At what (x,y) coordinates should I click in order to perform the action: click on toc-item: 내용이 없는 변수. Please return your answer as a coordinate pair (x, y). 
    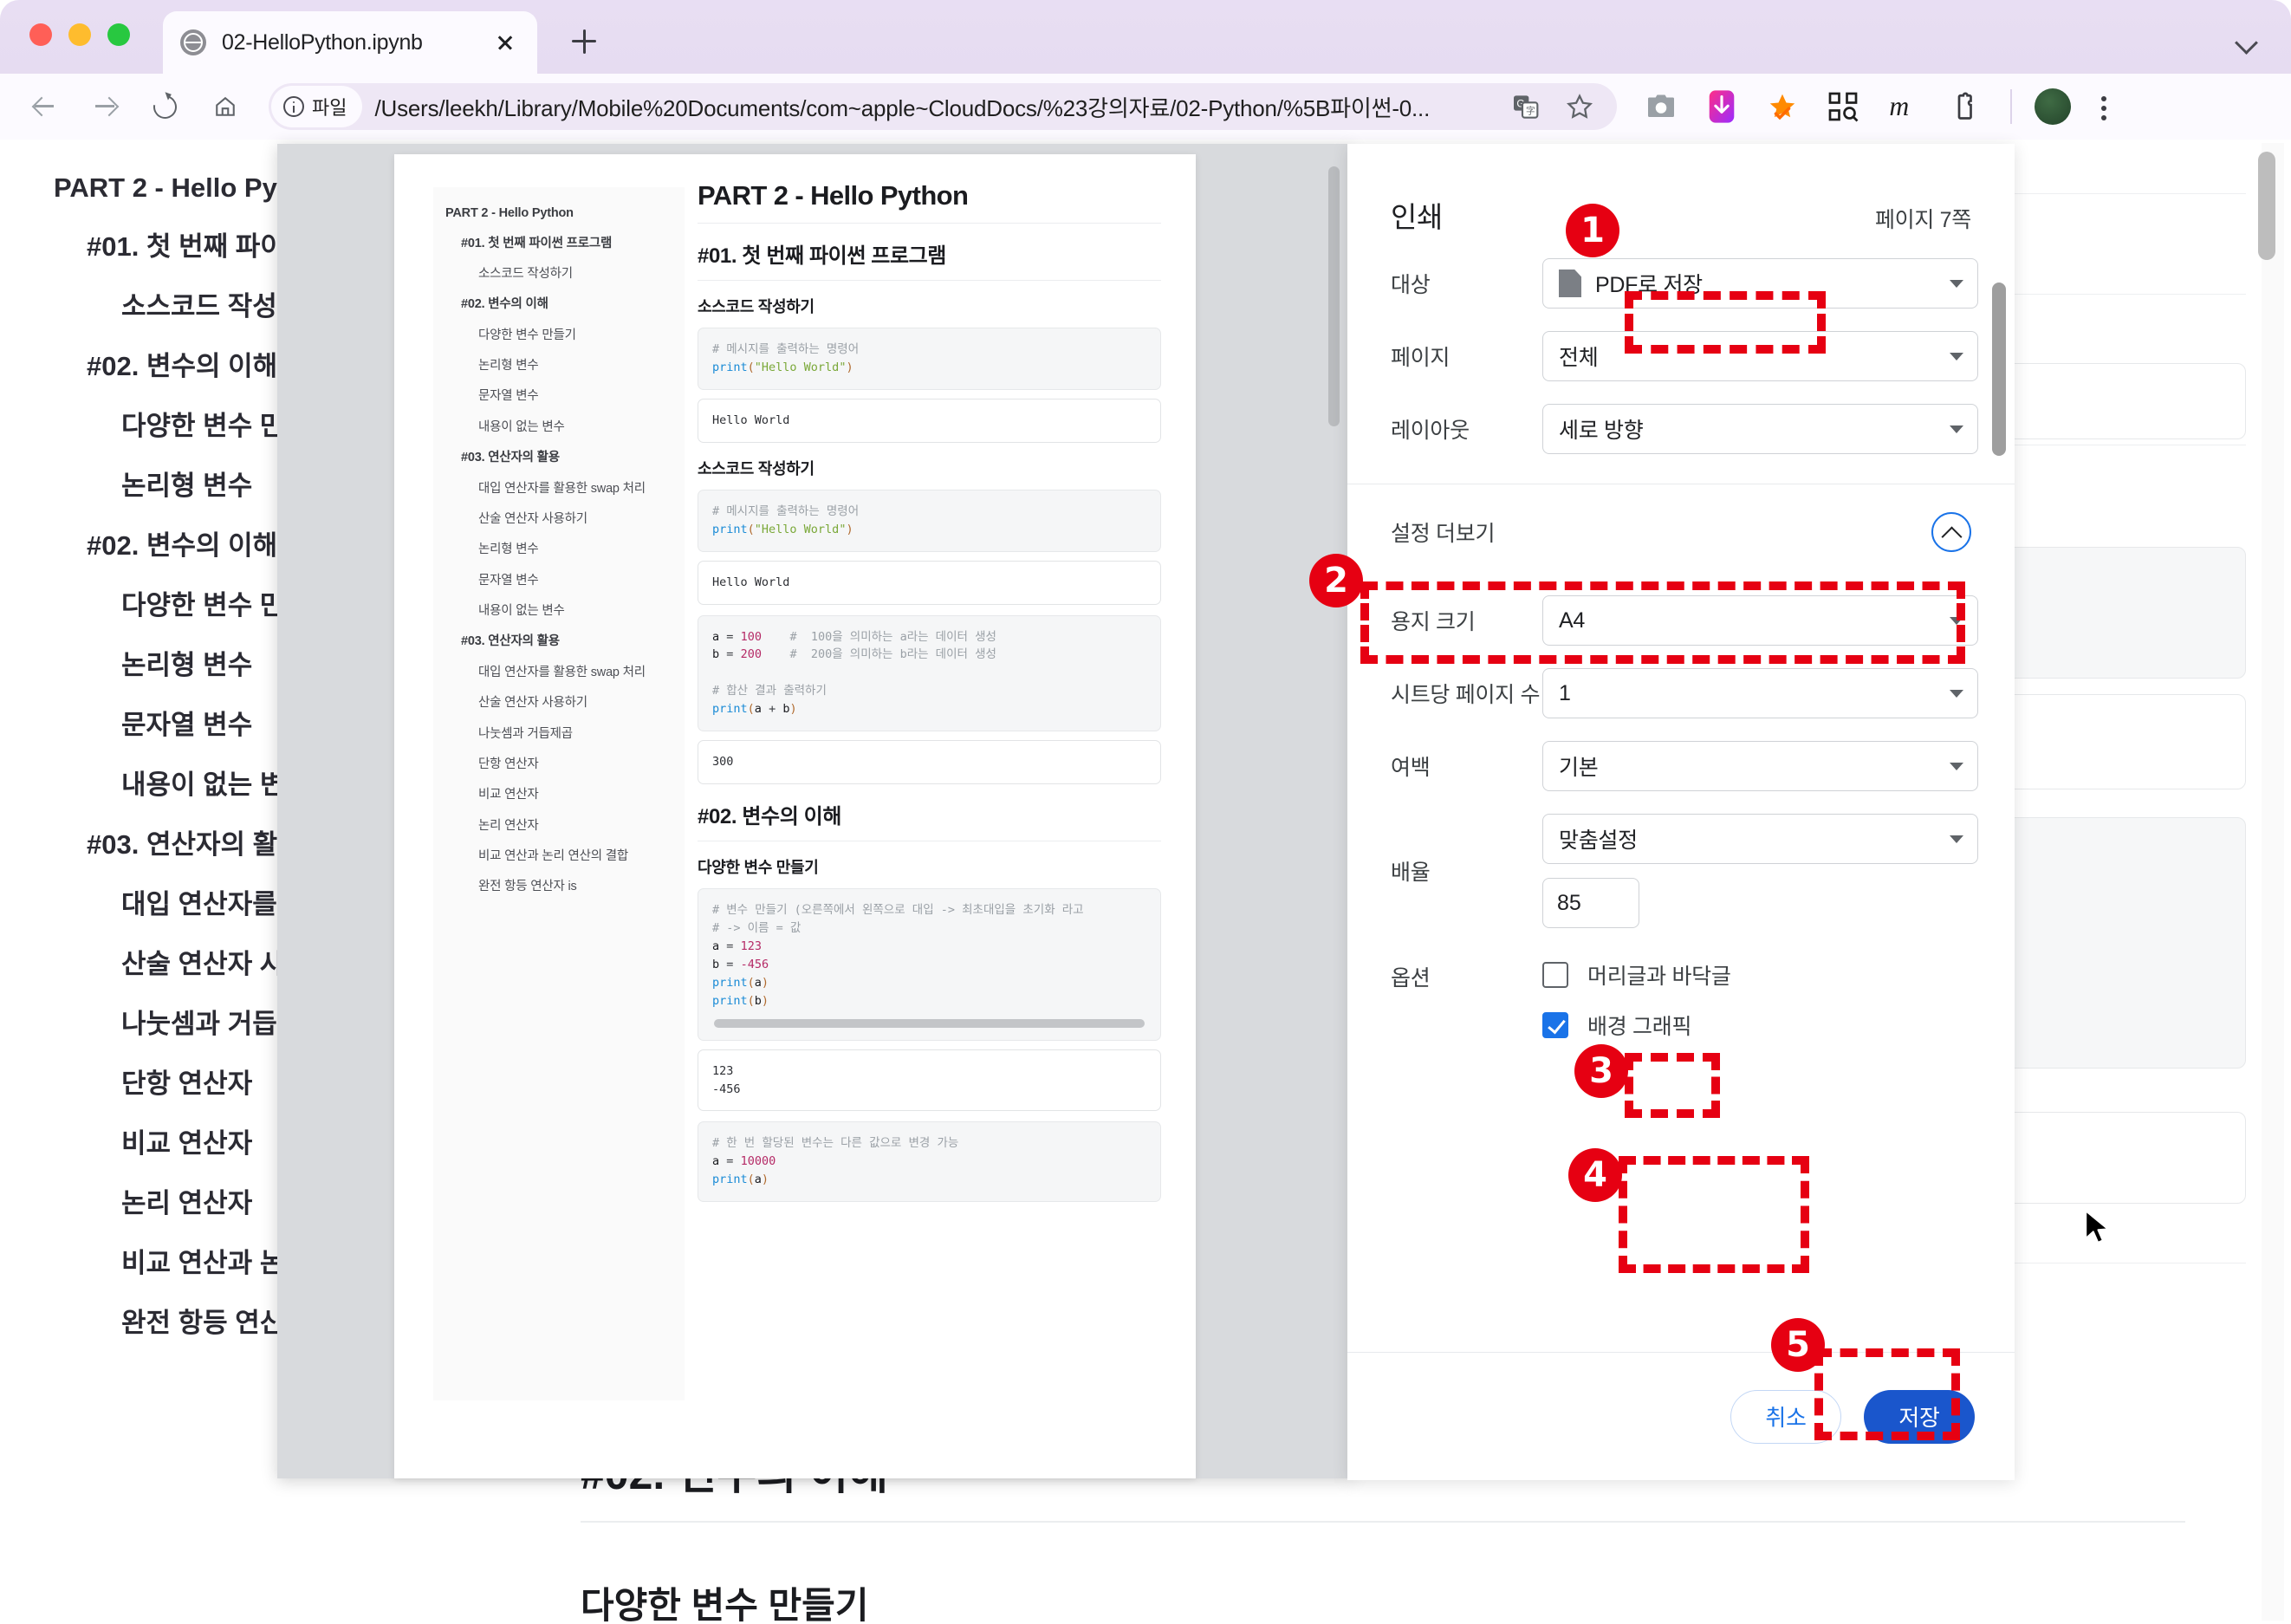
    Looking at the image, I should click on (260, 782).